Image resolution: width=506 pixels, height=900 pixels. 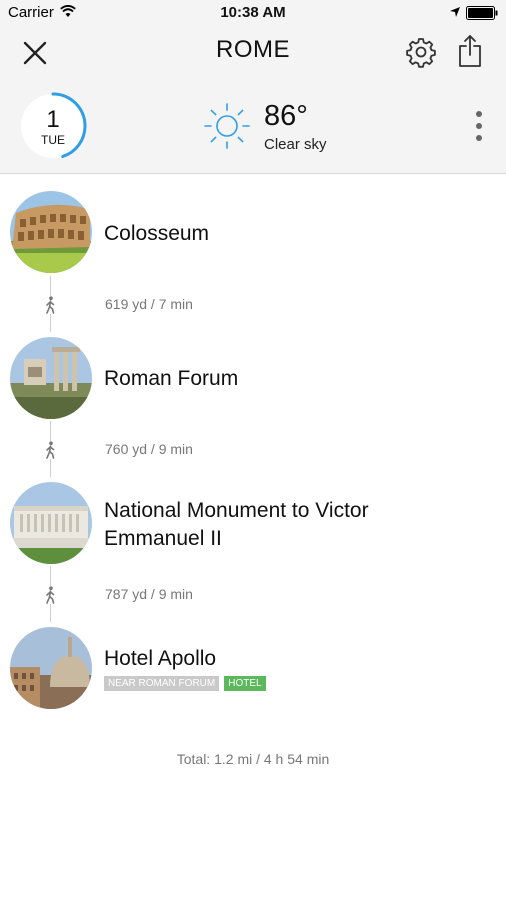 I want to click on near-roman-forum-tag: NEAR ROMAN FORUM, so click(x=162, y=683).